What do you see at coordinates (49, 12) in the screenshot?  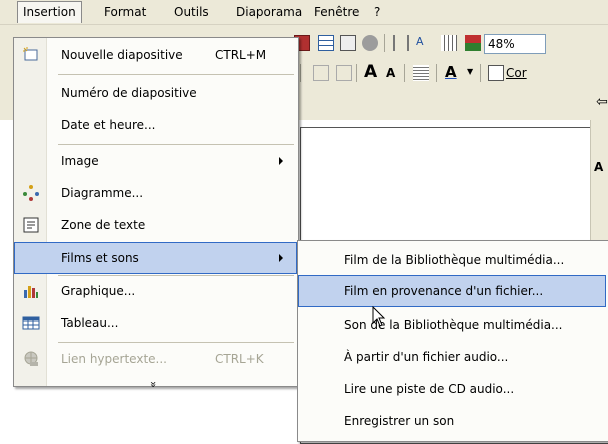 I see `menu-insertion: Insertion` at bounding box center [49, 12].